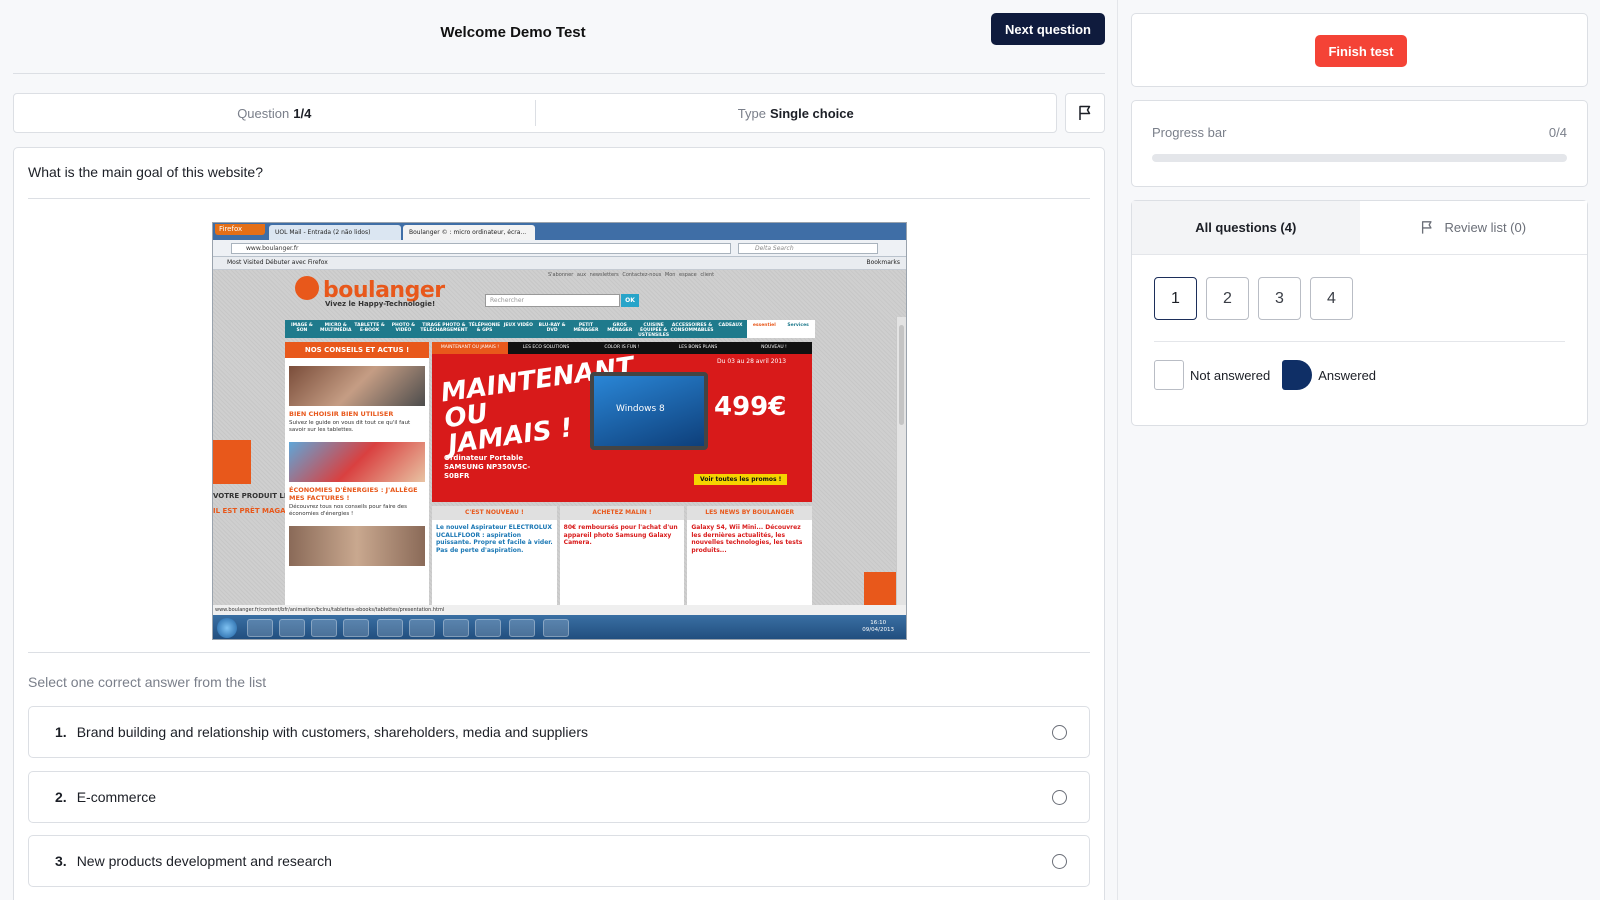 This screenshot has width=1600, height=900. I want to click on status-legend: Not answered Answered, so click(1265, 375).